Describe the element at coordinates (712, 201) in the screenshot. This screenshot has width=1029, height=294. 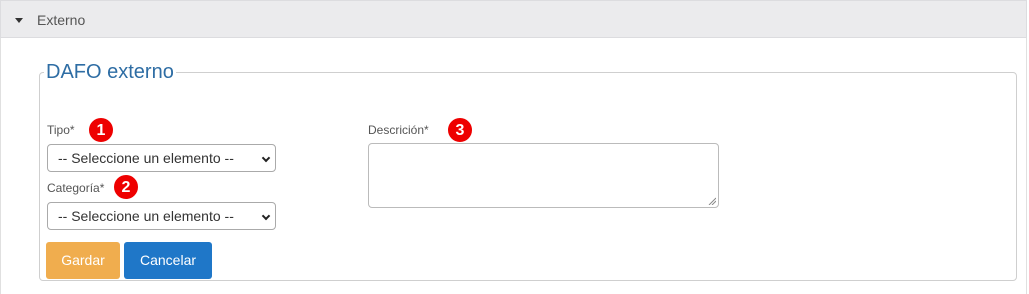
I see `resize-grip-icon` at that location.